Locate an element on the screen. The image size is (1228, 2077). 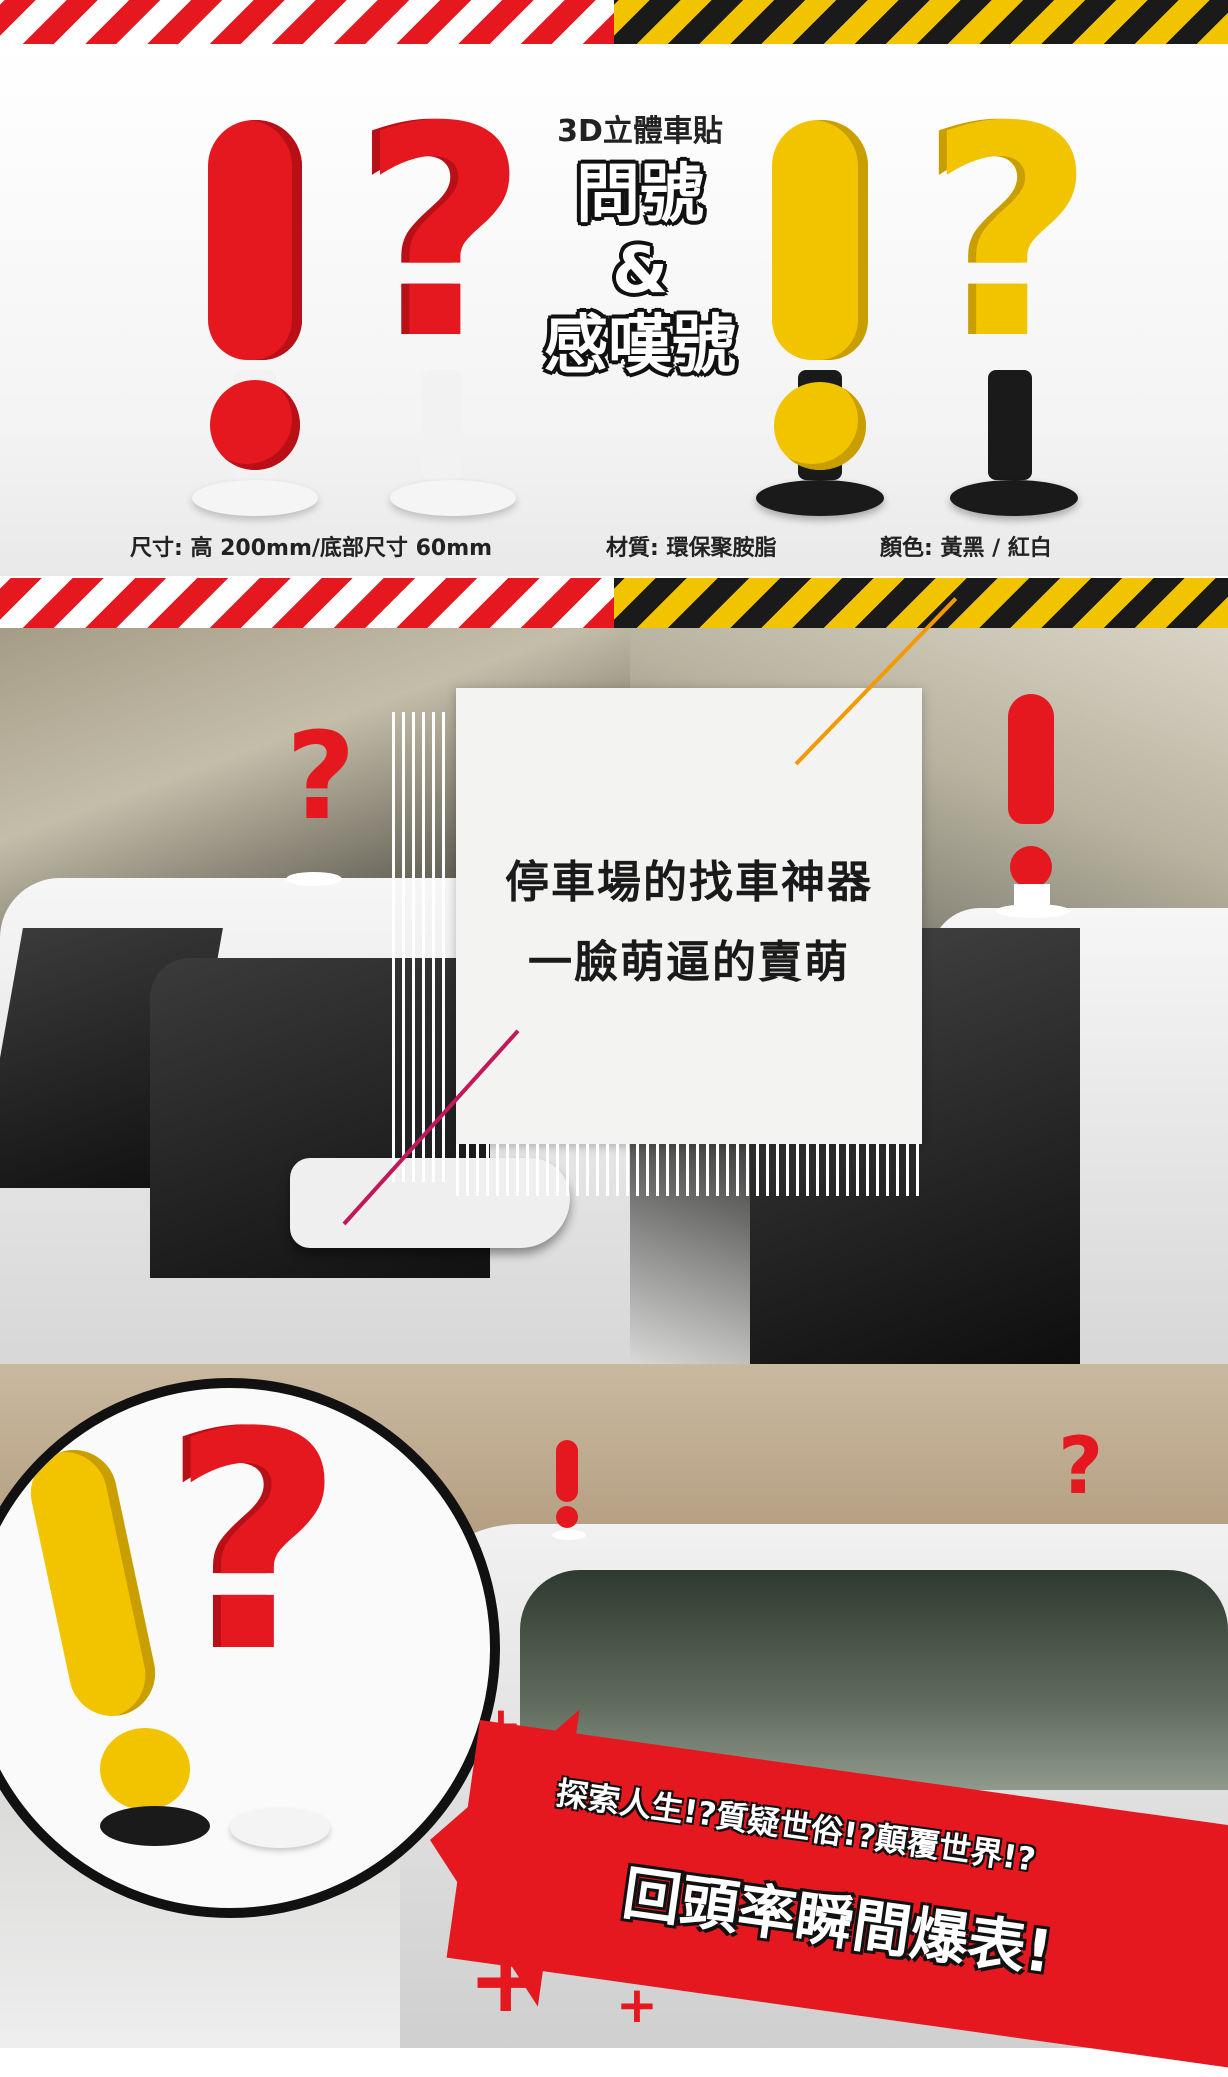
product-subtitle: 3D立體車貼 is located at coordinates (640, 131).